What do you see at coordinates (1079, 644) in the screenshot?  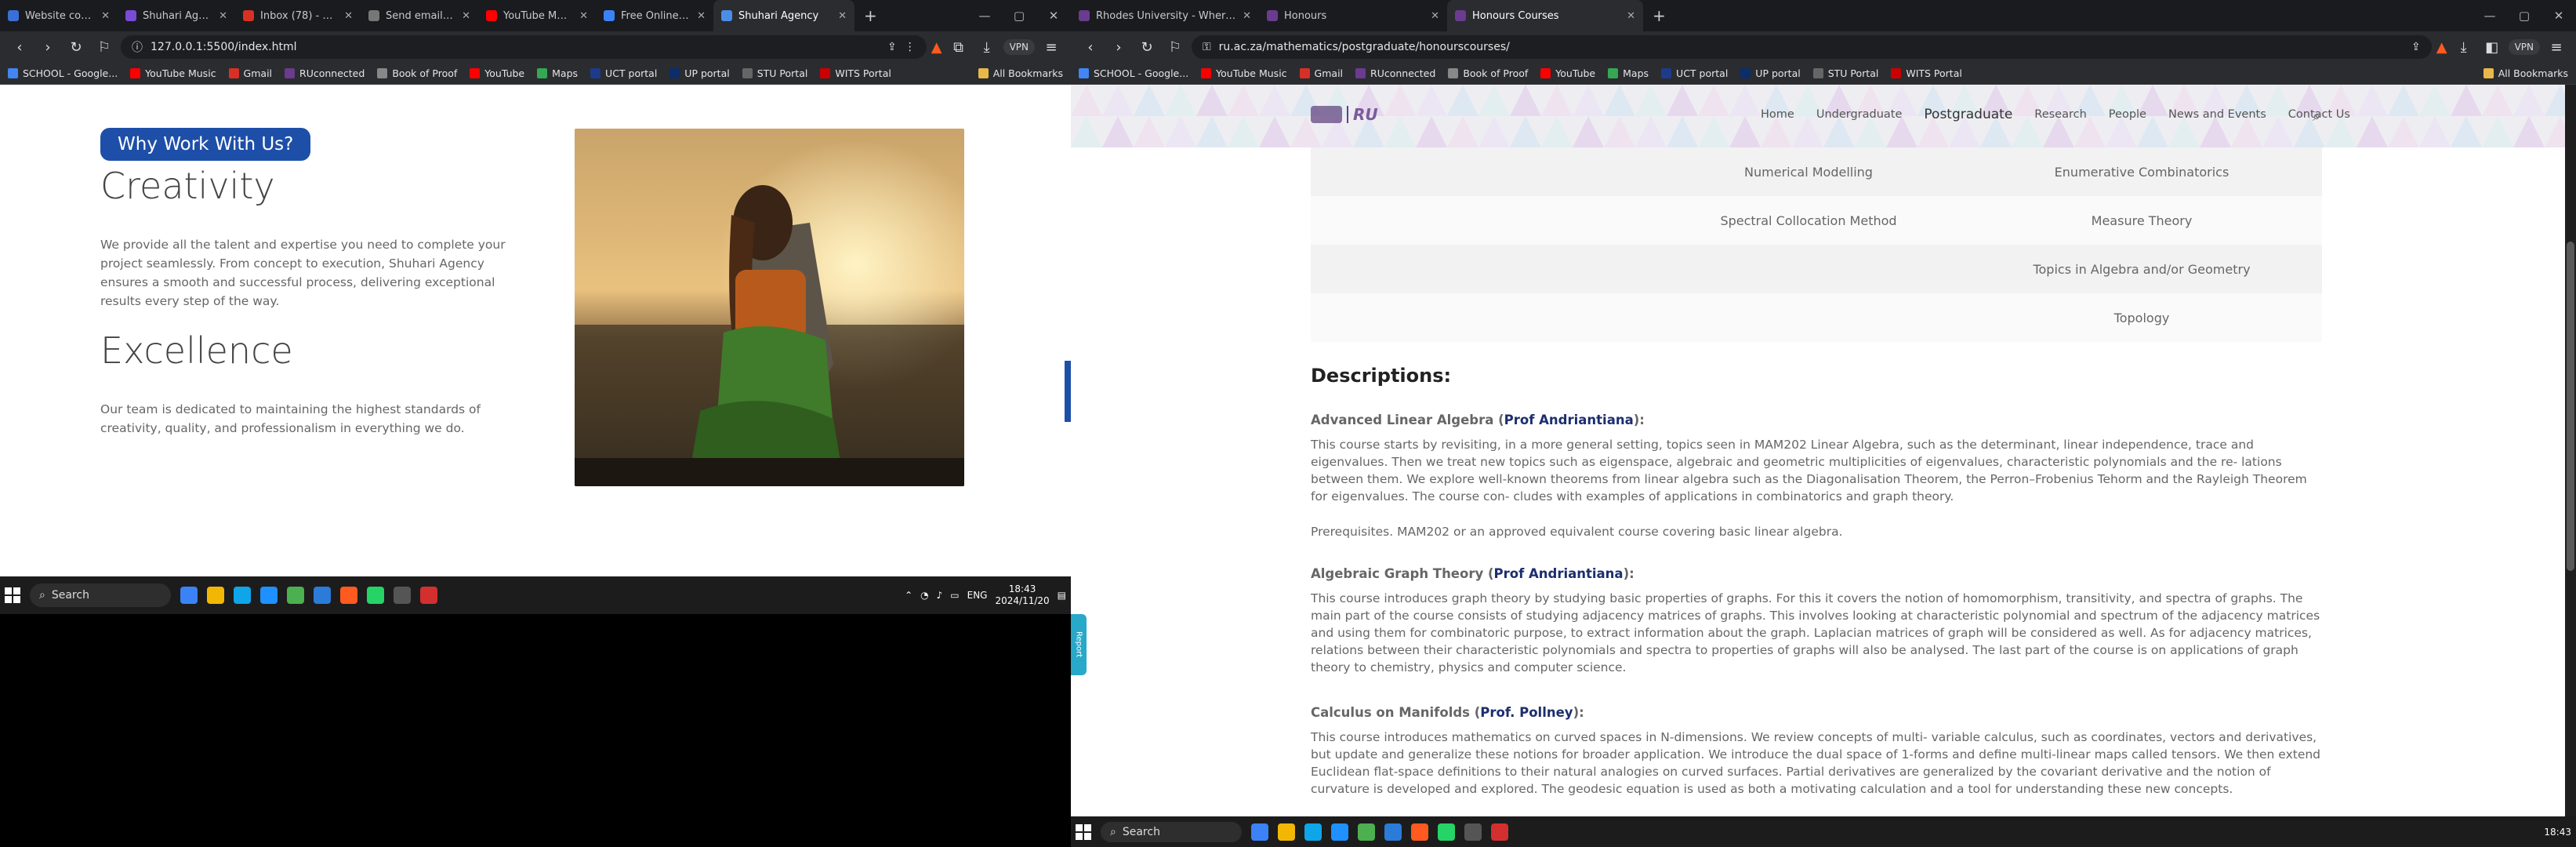 I see `report-tab: Report` at bounding box center [1079, 644].